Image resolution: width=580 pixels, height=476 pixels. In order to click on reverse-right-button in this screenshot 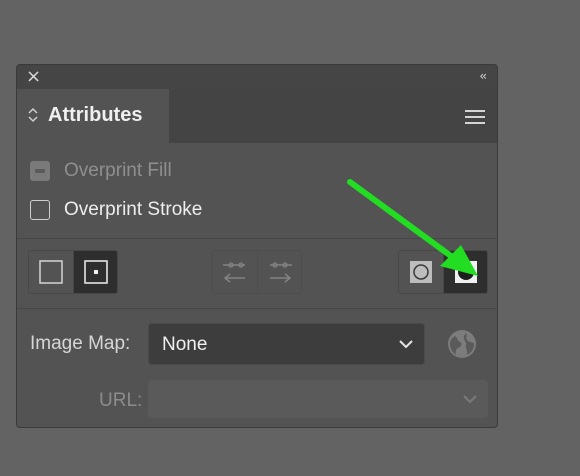, I will do `click(279, 272)`.